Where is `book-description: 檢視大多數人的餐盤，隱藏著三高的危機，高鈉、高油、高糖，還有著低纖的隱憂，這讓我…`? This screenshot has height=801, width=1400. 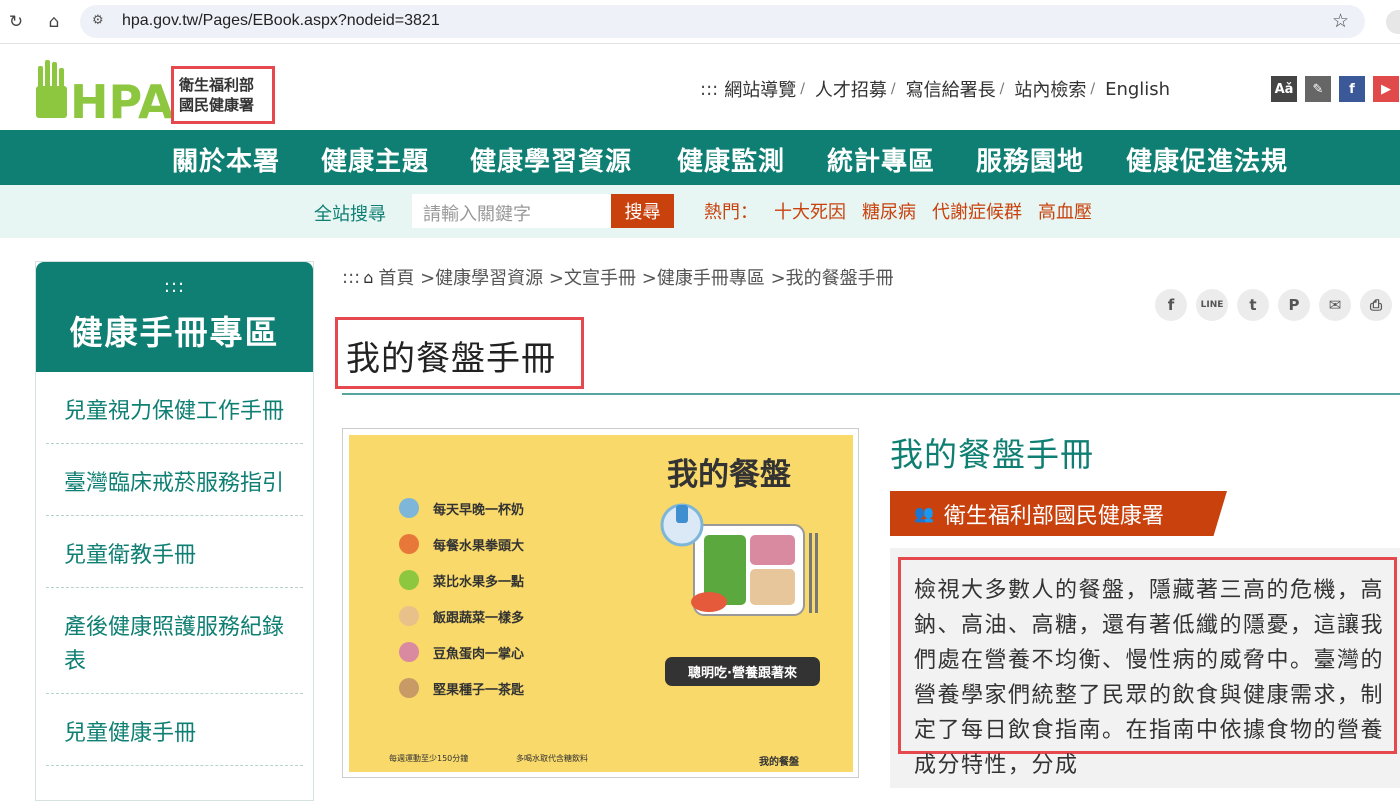
book-description: 檢視大多數人的餐盤，隱藏著三高的危機，高鈉、高油、高糖，還有著低纖的隱憂，這讓我… is located at coordinates (1149, 678).